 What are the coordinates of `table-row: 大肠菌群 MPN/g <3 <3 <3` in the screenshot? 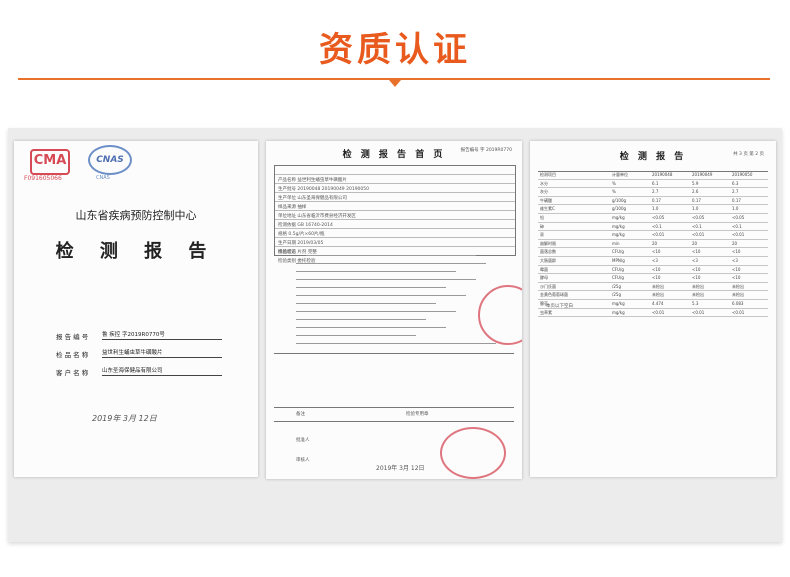 It's located at (653, 261).